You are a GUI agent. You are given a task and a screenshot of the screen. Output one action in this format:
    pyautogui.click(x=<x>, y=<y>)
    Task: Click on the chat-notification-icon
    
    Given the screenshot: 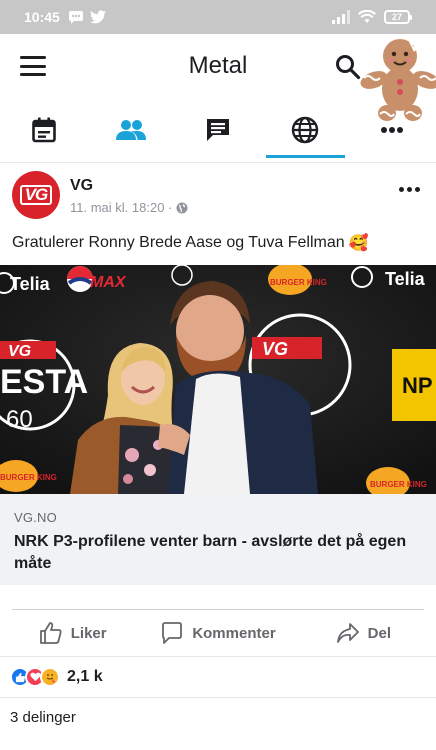 What is the action you would take?
    pyautogui.click(x=75, y=17)
    